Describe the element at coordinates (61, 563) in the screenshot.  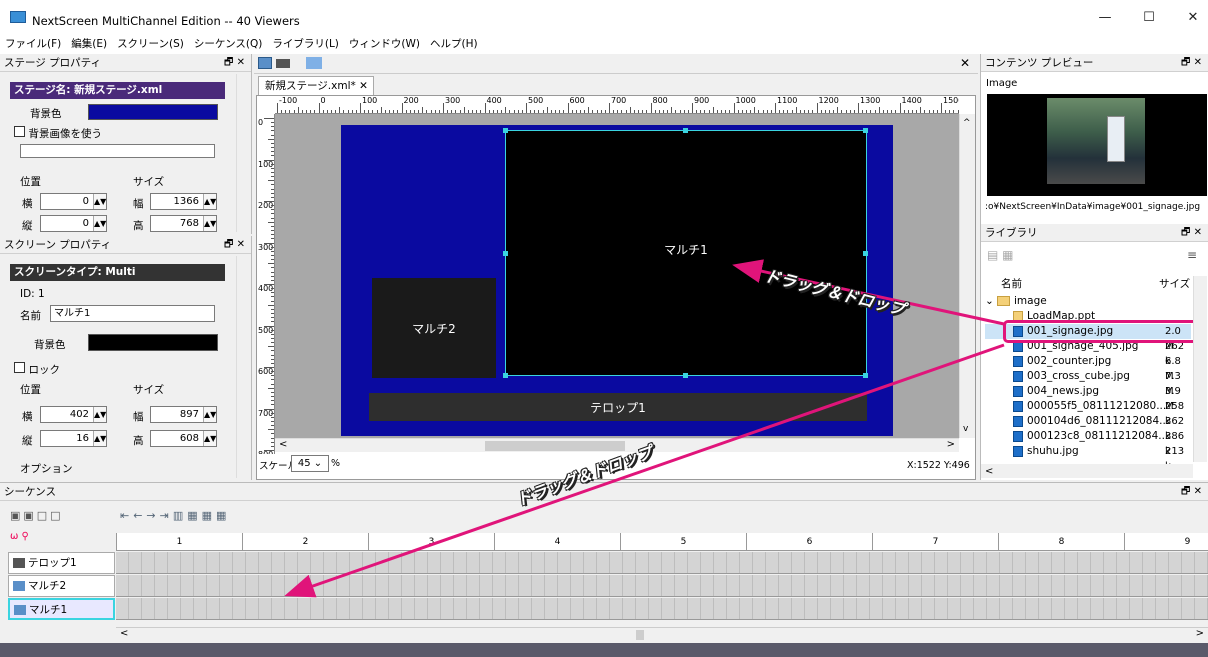
I see `track-label: テロップ1` at that location.